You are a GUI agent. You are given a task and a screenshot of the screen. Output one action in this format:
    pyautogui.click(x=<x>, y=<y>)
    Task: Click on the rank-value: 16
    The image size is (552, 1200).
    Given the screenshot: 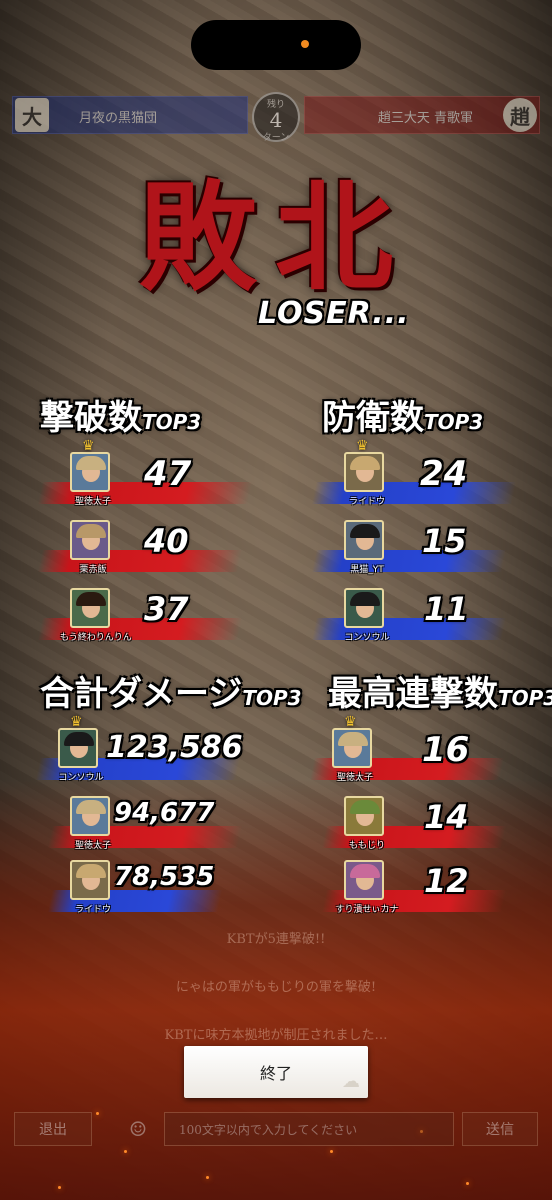 What is the action you would take?
    pyautogui.click(x=446, y=750)
    